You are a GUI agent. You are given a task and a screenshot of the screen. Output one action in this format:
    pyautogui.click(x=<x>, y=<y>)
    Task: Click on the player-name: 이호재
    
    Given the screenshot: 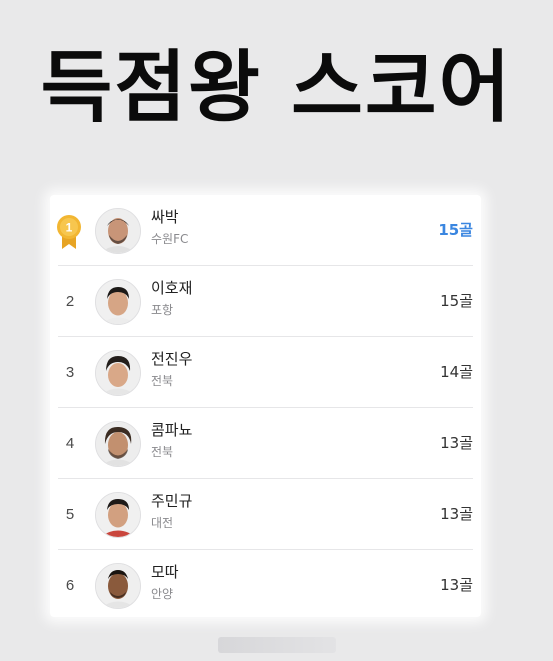 What is the action you would take?
    pyautogui.click(x=172, y=288)
    